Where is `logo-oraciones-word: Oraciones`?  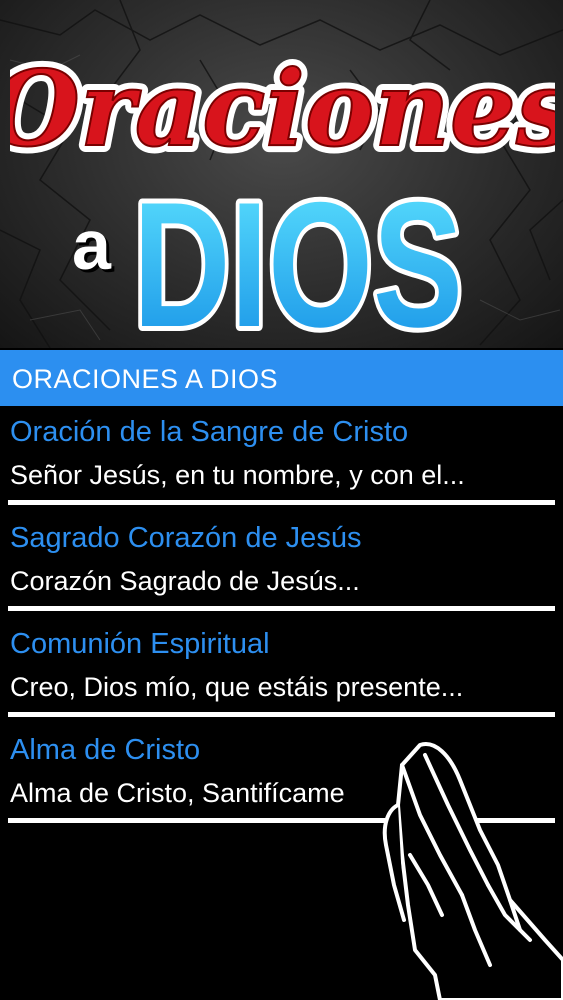 logo-oraciones-word: Oraciones is located at coordinates (282, 108).